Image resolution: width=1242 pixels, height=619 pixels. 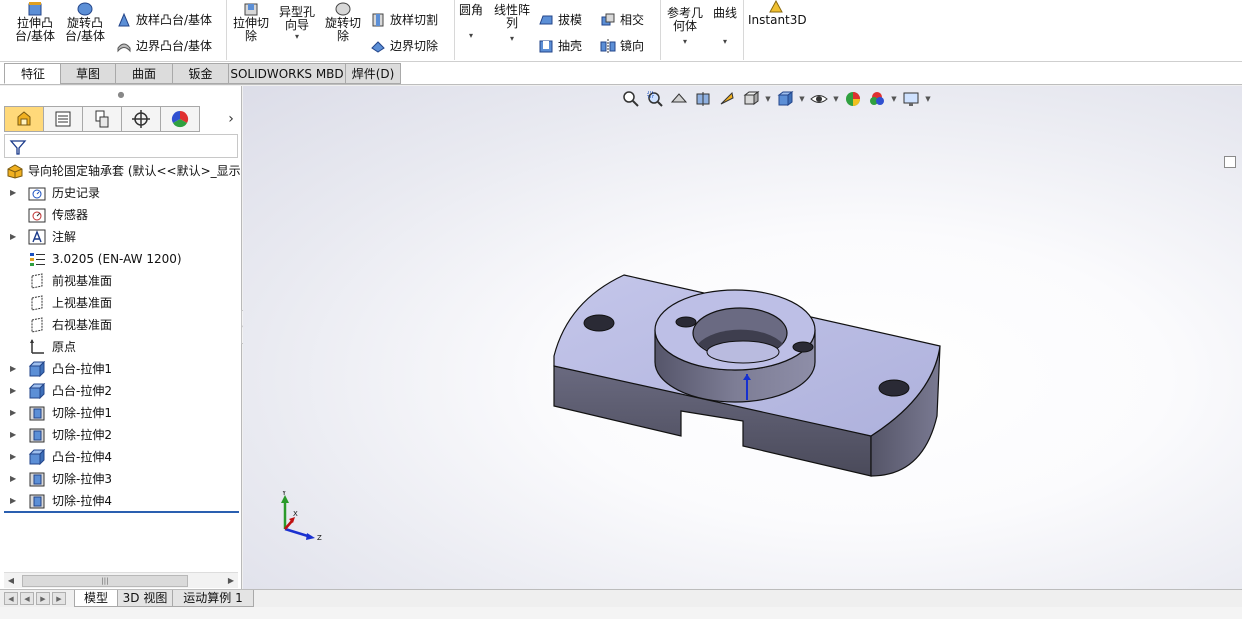 What do you see at coordinates (11, 598) in the screenshot?
I see `first-tab-arrow-icon: ◀` at bounding box center [11, 598].